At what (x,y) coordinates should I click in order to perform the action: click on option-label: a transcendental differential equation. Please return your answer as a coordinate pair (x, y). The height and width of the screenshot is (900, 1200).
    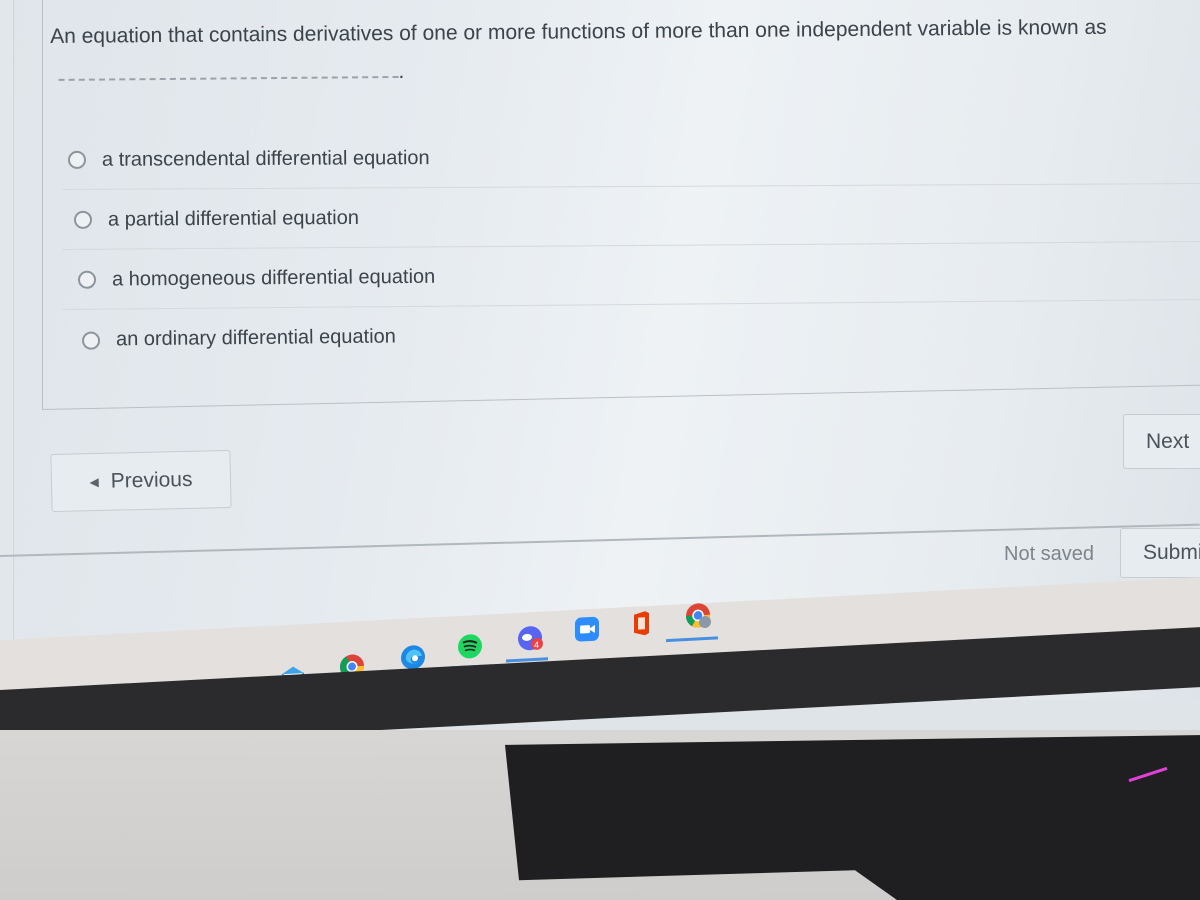
    Looking at the image, I should click on (265, 158).